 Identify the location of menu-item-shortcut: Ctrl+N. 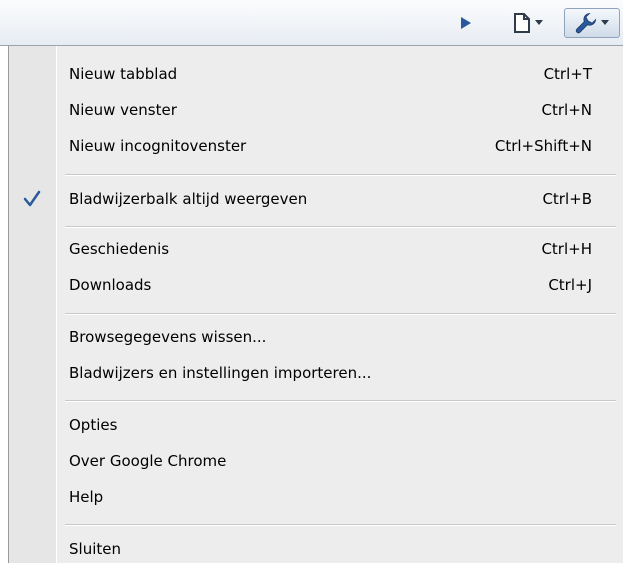
(566, 110).